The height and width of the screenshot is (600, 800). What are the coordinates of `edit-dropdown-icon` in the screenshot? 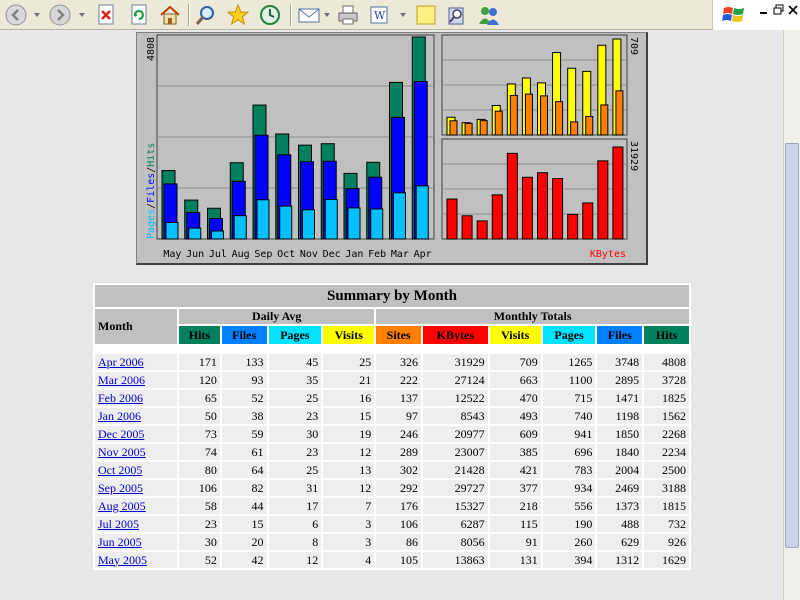 It's located at (403, 15).